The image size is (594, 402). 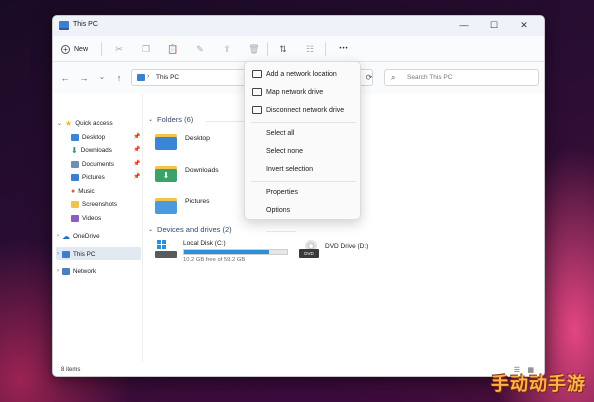 I want to click on sidebar-item-label: Network, so click(x=85, y=271).